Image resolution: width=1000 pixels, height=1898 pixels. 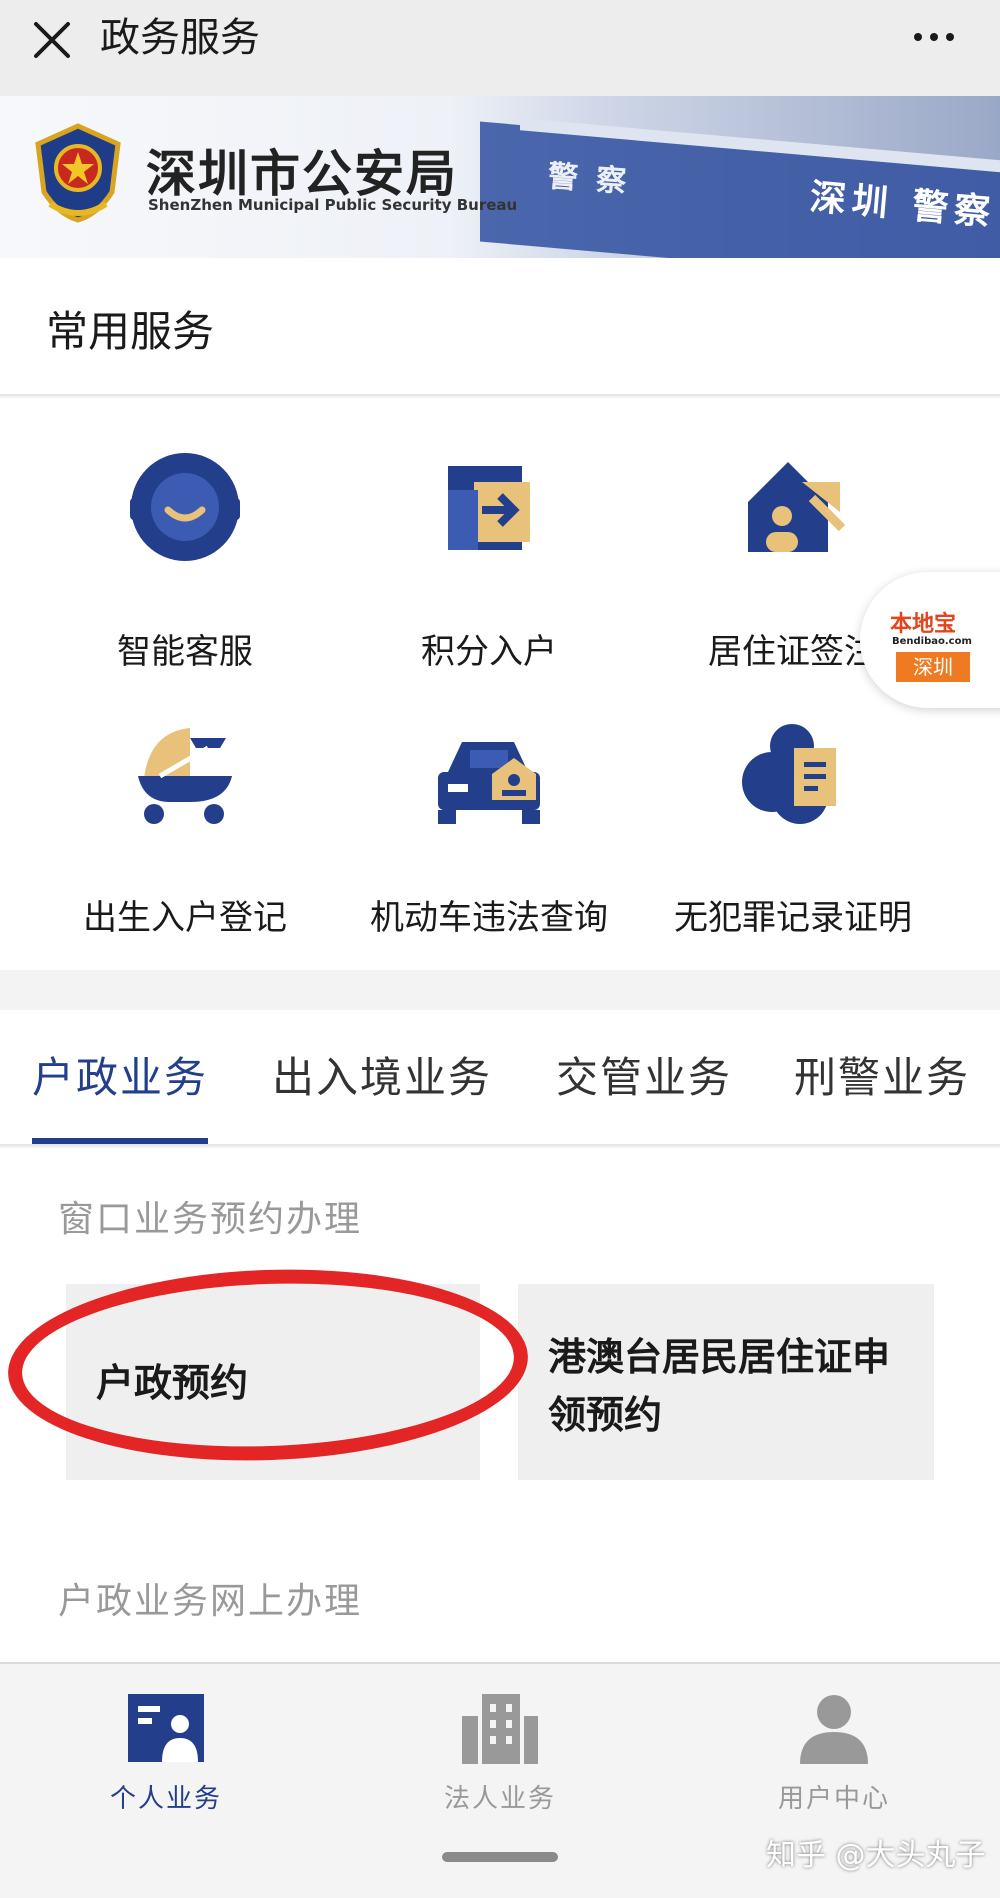 I want to click on service-no-criminal-record: 无犯罪记录证明, so click(x=788, y=828).